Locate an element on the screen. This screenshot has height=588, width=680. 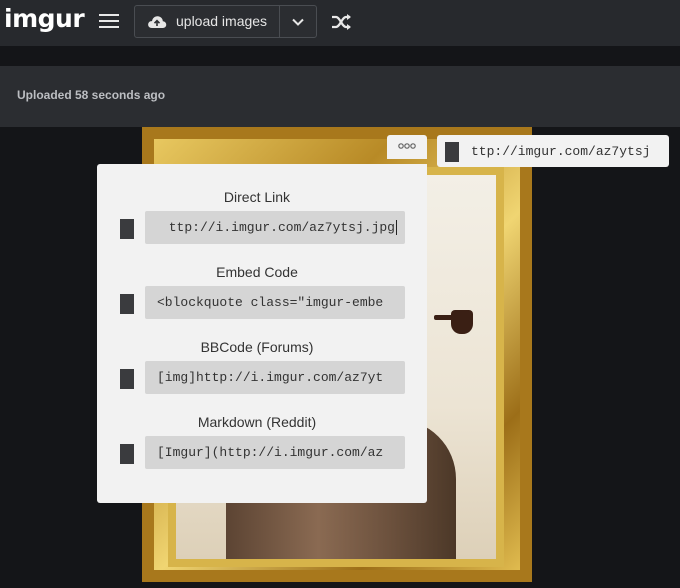
pipe-bowl is located at coordinates (462, 322).